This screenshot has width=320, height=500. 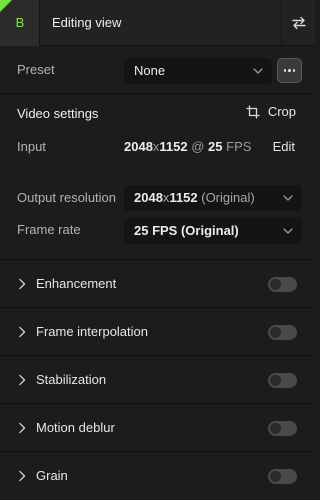 I want to click on stabilization-toggle, so click(x=282, y=380).